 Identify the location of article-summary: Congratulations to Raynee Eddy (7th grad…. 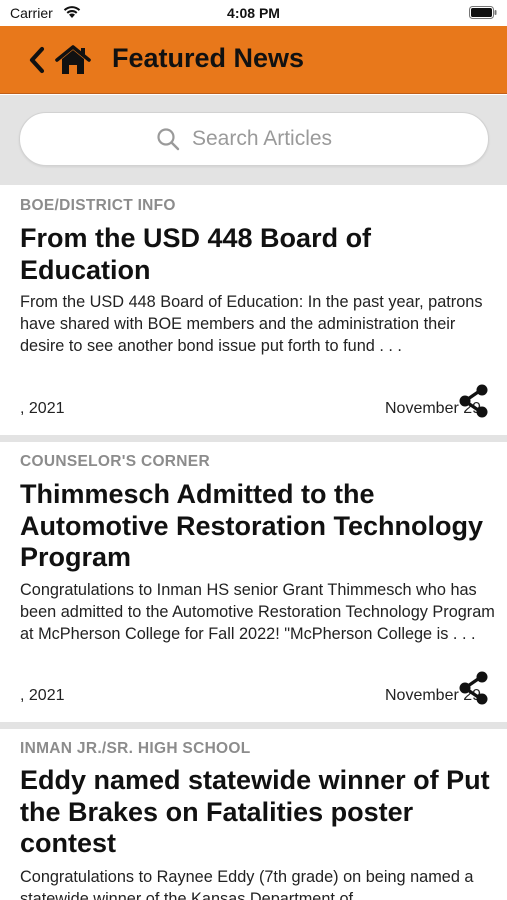
(247, 884).